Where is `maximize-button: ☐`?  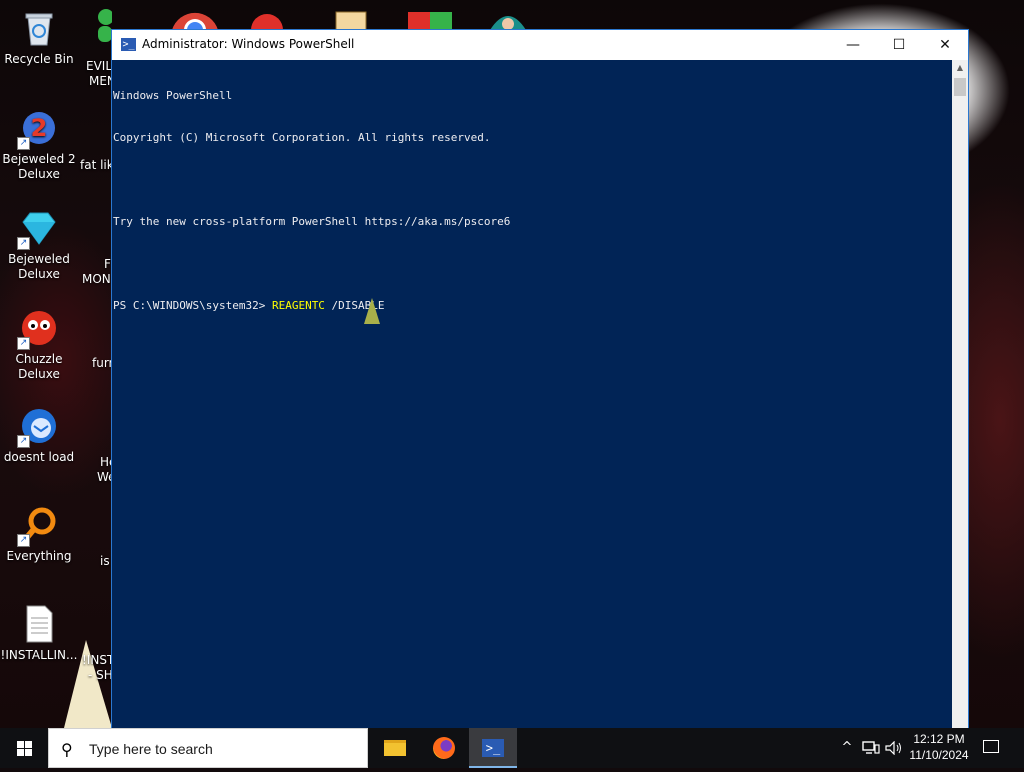
maximize-button: ☐ is located at coordinates (899, 45).